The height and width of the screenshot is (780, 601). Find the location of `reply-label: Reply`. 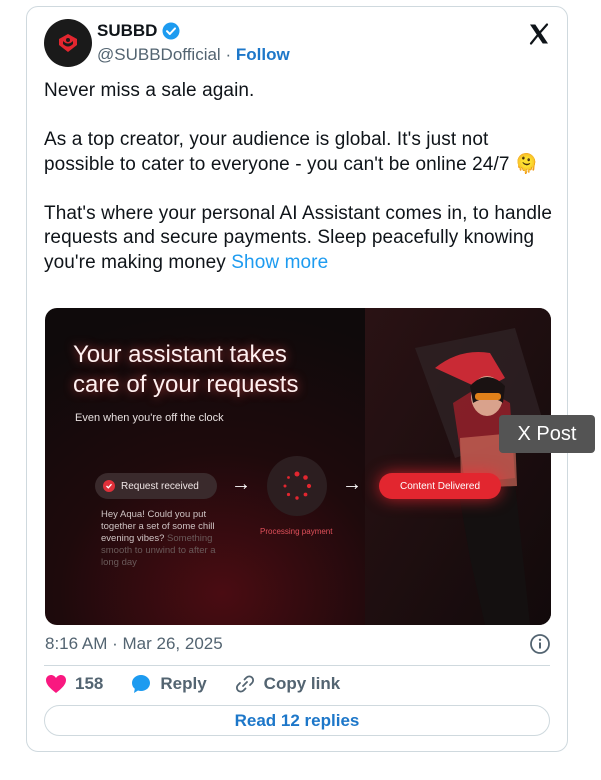

reply-label: Reply is located at coordinates (183, 683).